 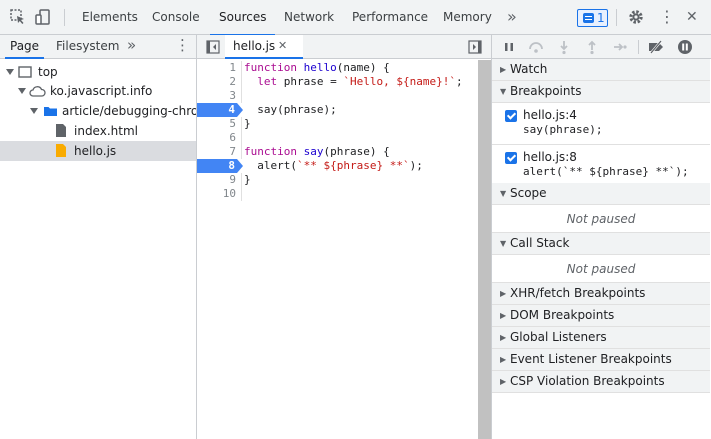 What do you see at coordinates (220, 110) in the screenshot?
I see `line-number: 4` at bounding box center [220, 110].